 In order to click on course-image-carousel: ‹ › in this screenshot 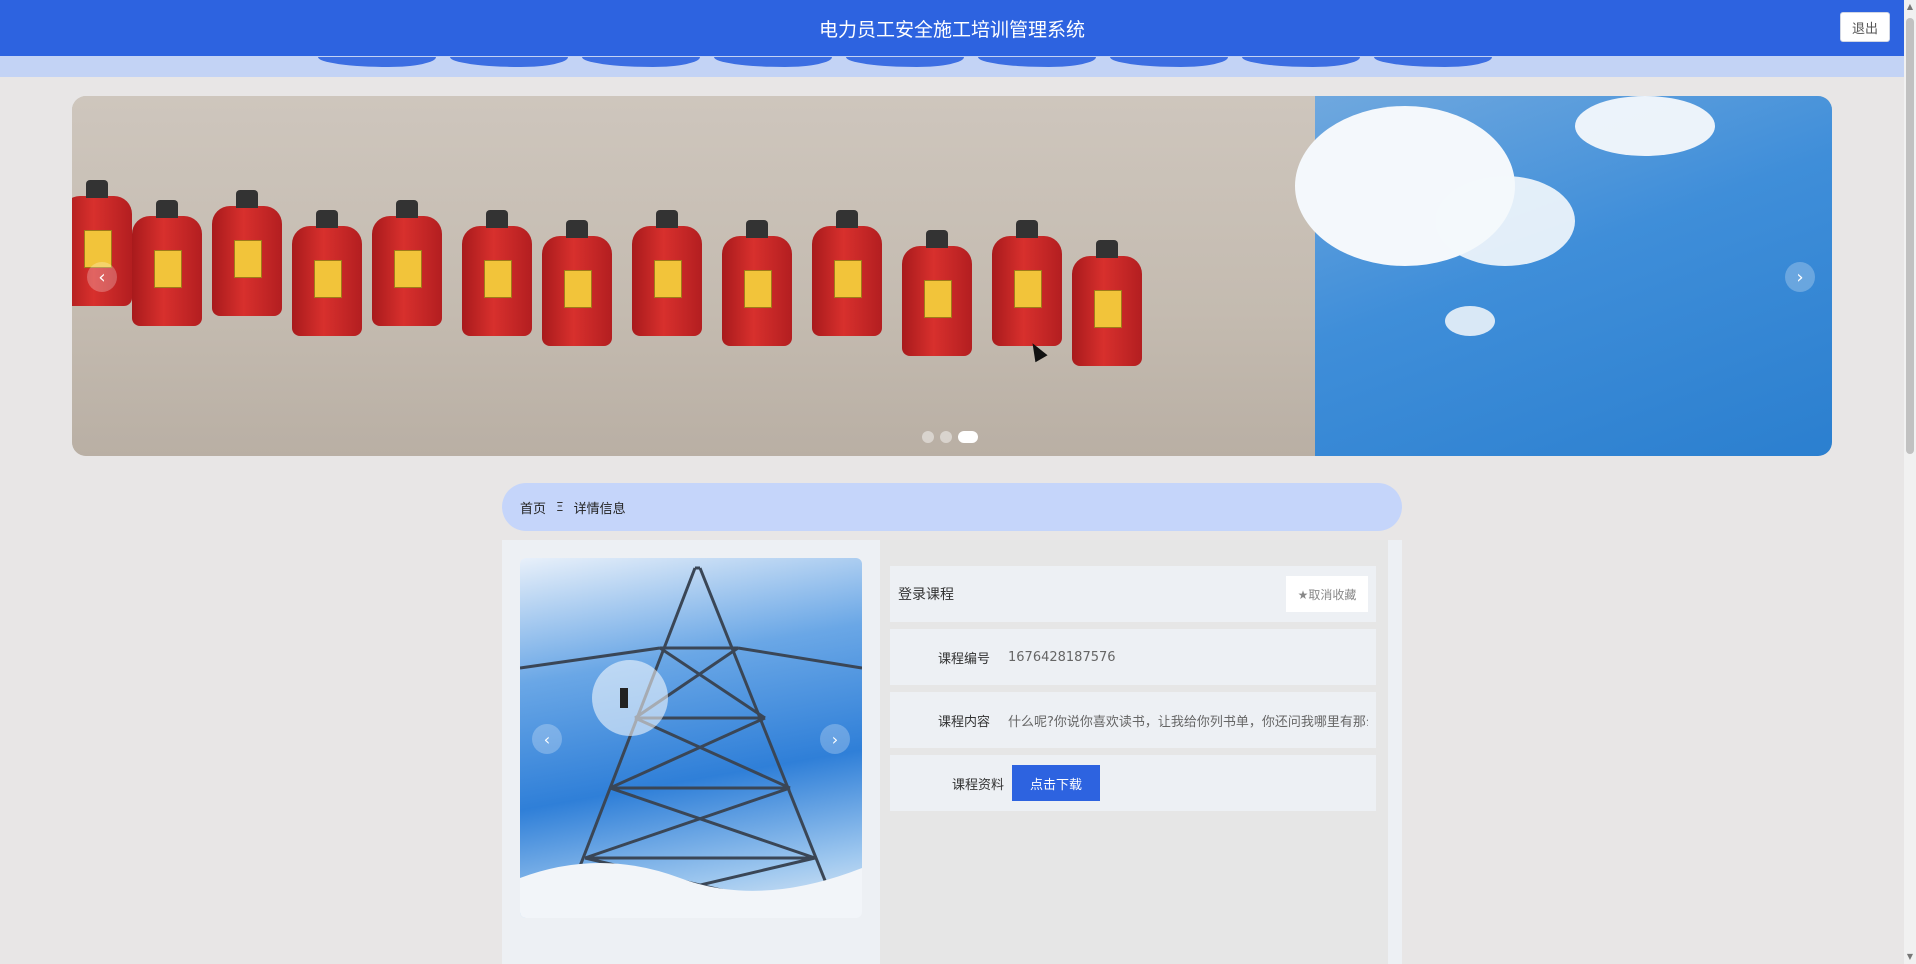, I will do `click(691, 738)`.